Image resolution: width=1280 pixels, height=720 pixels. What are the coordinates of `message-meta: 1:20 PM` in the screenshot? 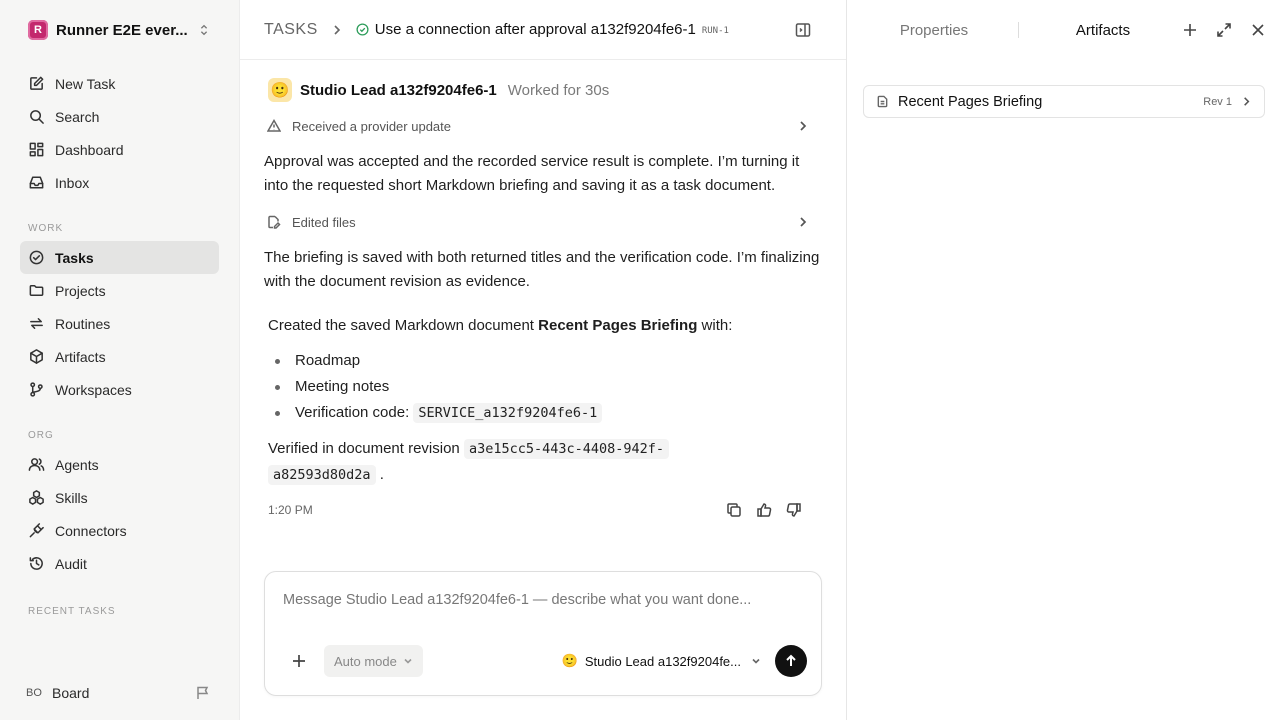 It's located at (543, 510).